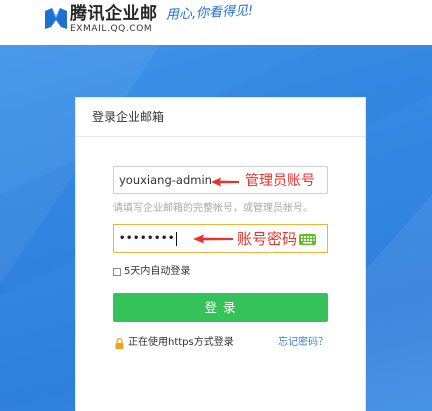  I want to click on exmail-logo-icon, so click(56, 19).